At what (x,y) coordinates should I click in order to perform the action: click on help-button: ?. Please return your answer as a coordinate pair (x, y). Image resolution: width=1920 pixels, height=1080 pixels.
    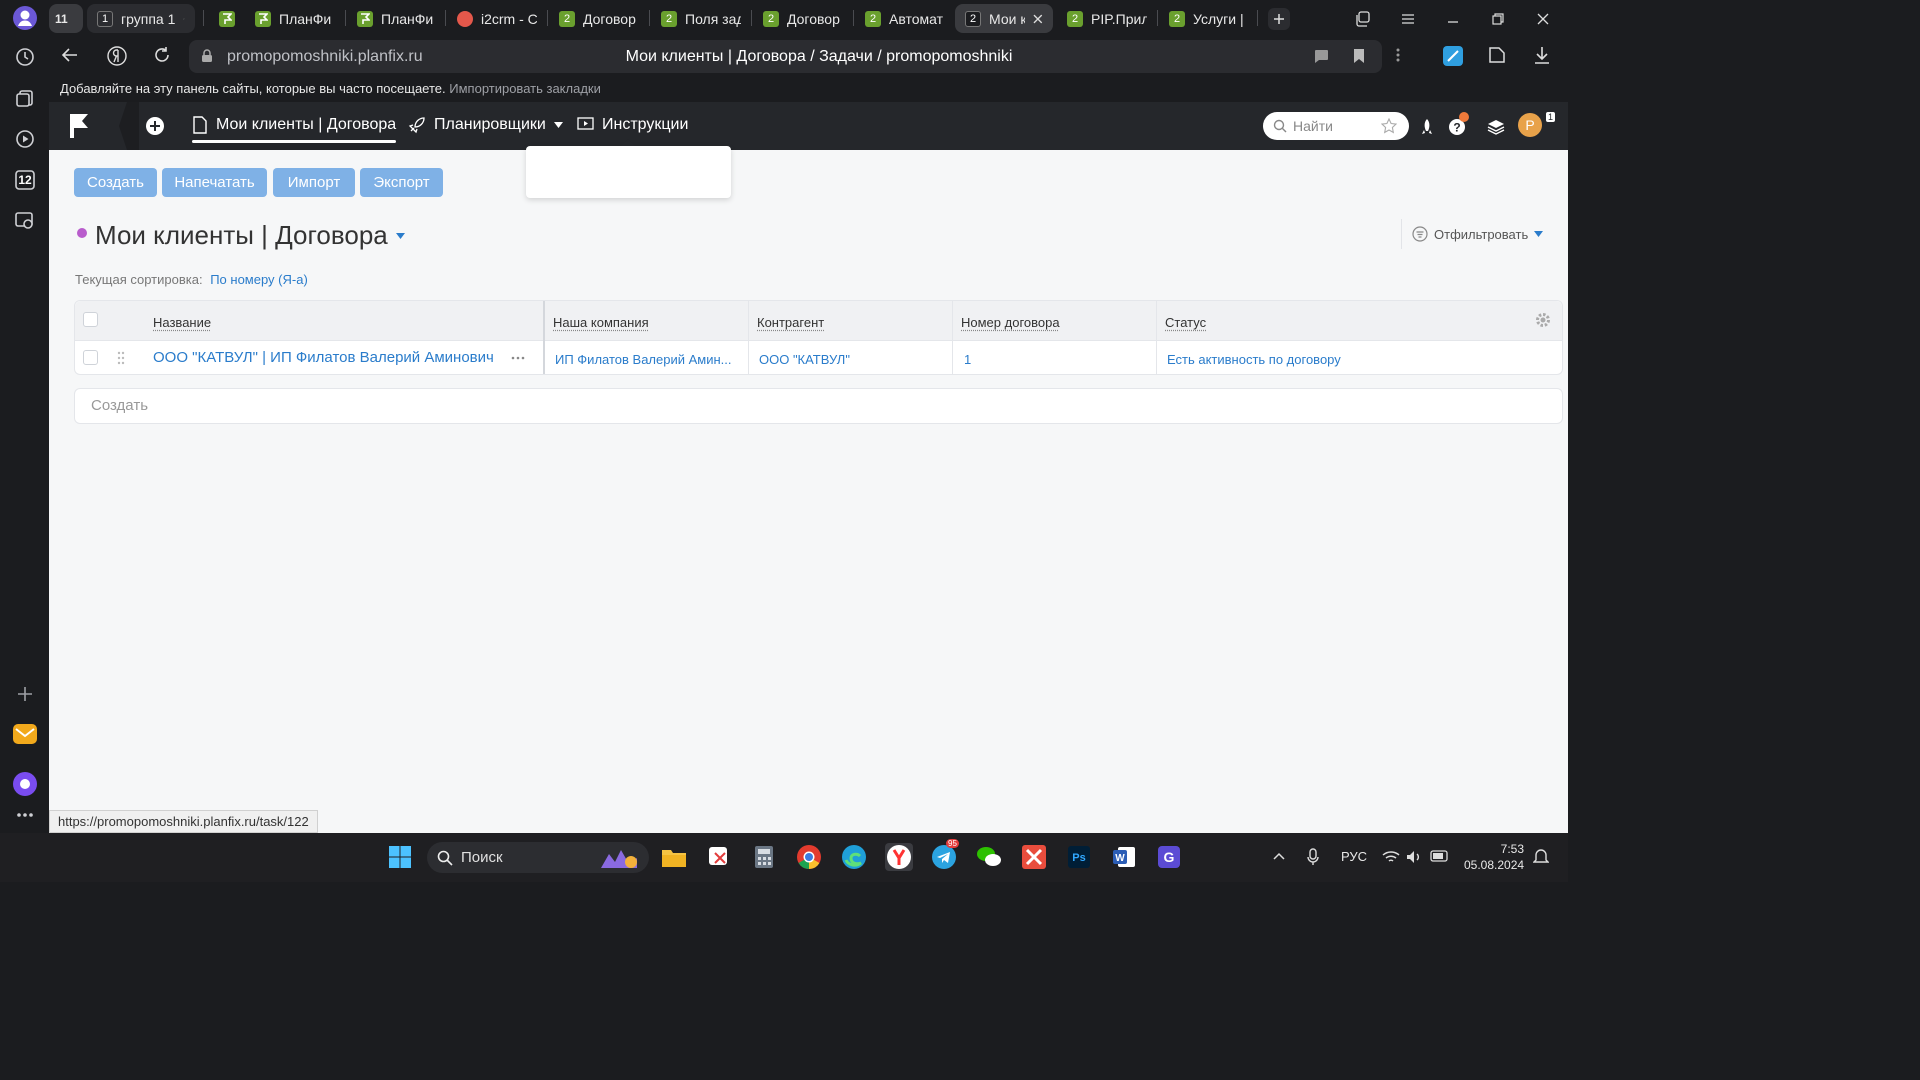
    Looking at the image, I should click on (1457, 125).